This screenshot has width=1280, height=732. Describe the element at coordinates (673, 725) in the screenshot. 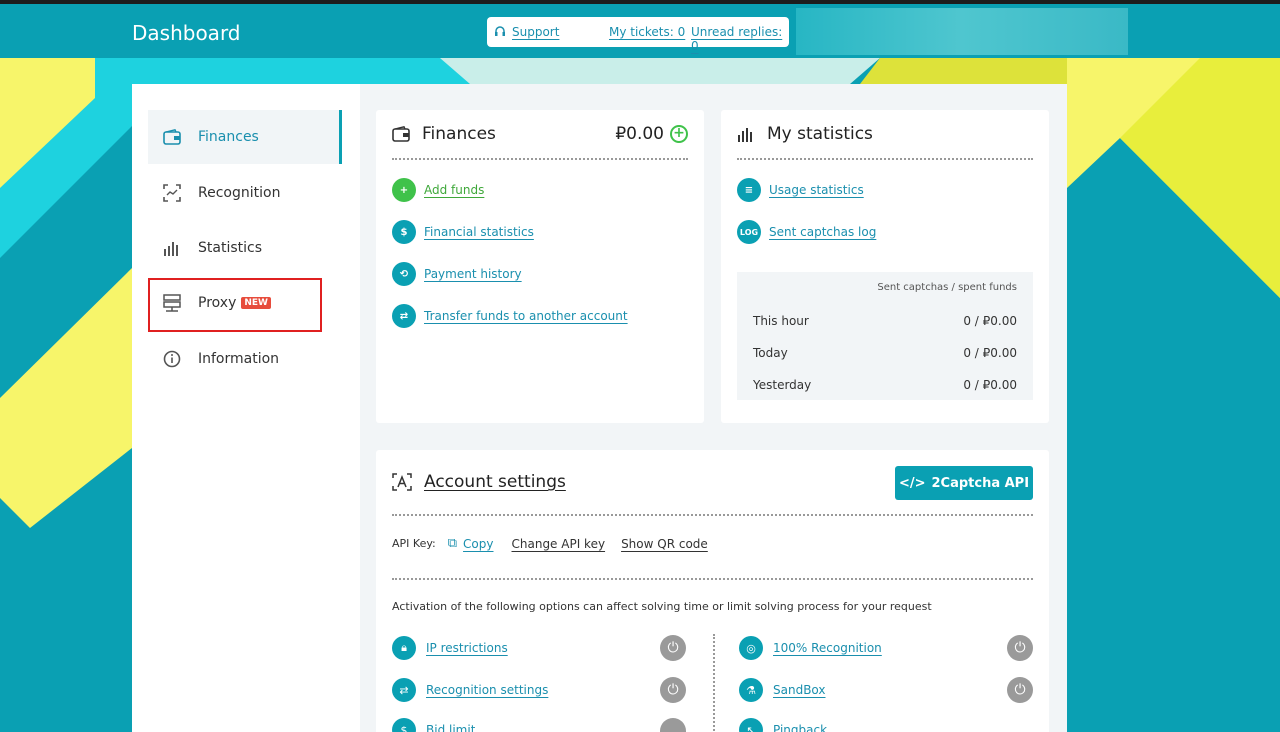

I see `bid-limit-toggle` at that location.